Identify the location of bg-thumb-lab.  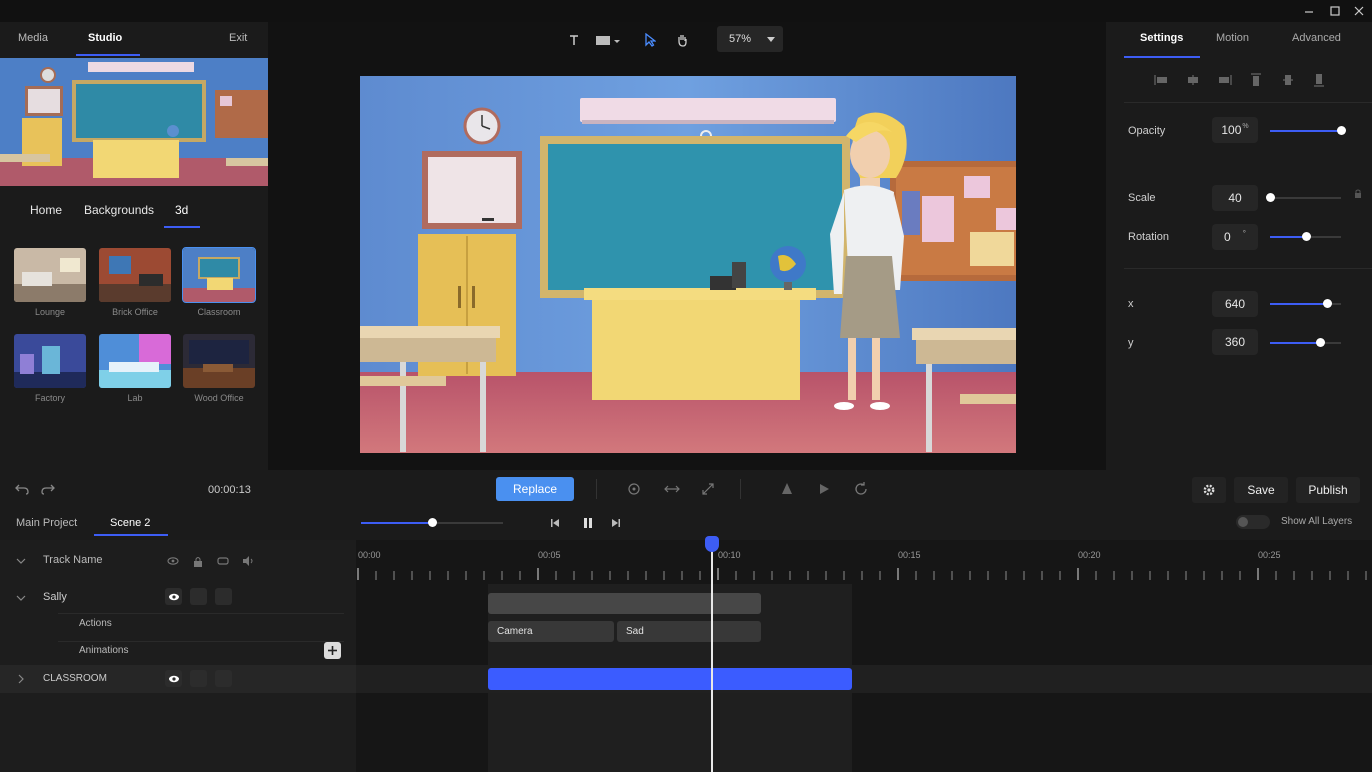
(135, 361).